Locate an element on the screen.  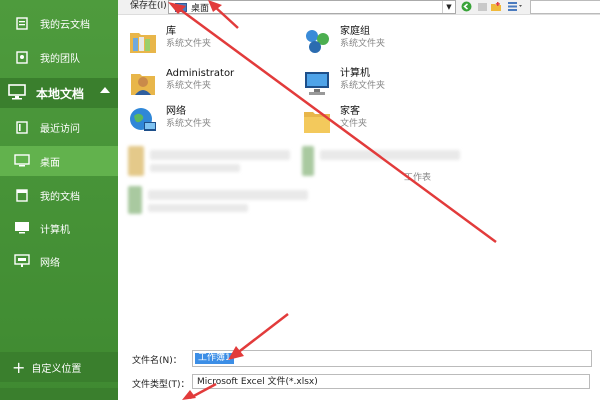
sidebar-item-my-documents: 我的文档 is located at coordinates (59, 195).